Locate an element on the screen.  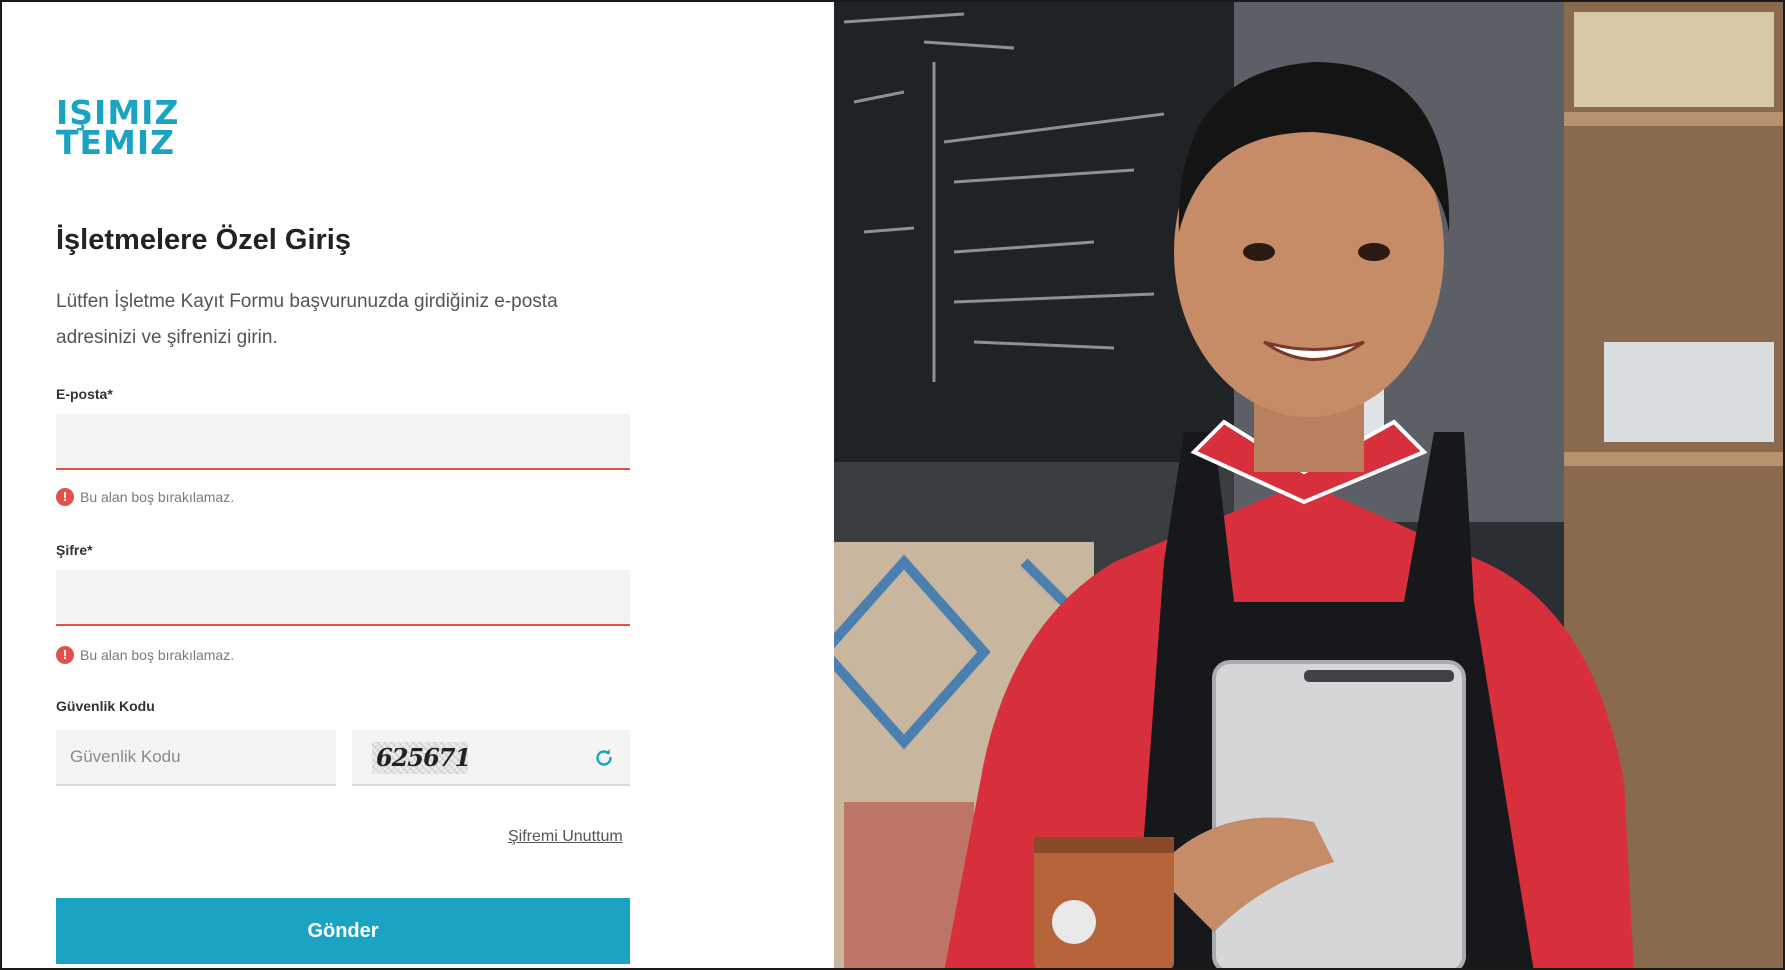
password-error-text: Bu alan boş bırakılamaz. is located at coordinates (157, 655).